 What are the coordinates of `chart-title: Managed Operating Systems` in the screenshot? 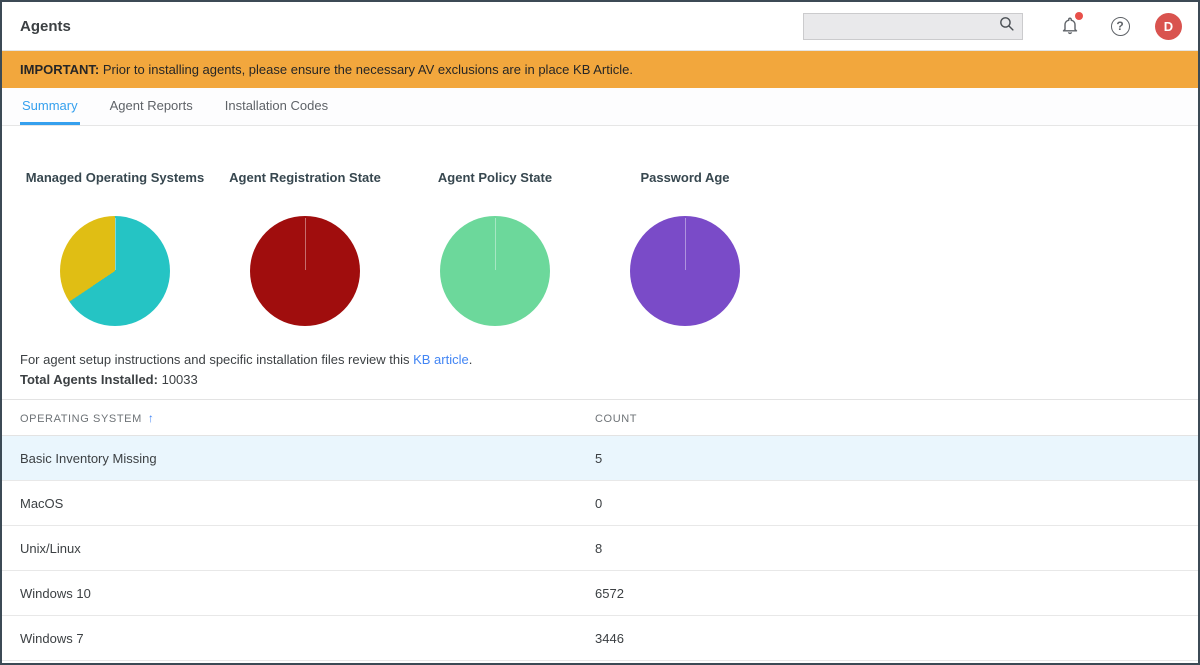 It's located at (115, 177).